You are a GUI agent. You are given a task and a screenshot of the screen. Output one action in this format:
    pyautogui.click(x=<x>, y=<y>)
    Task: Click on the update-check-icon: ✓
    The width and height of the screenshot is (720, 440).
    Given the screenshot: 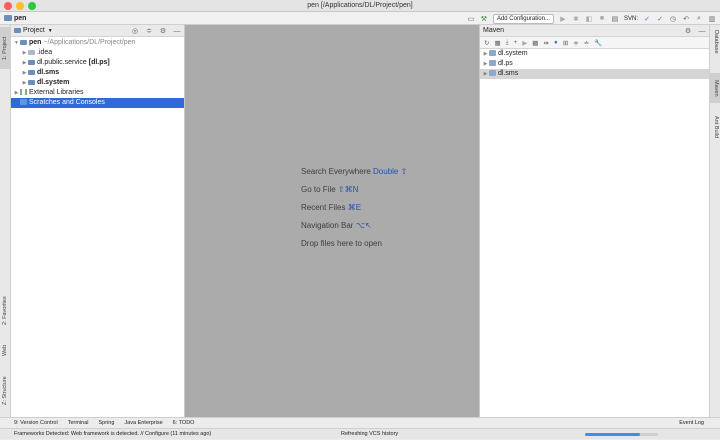 What is the action you would take?
    pyautogui.click(x=647, y=19)
    